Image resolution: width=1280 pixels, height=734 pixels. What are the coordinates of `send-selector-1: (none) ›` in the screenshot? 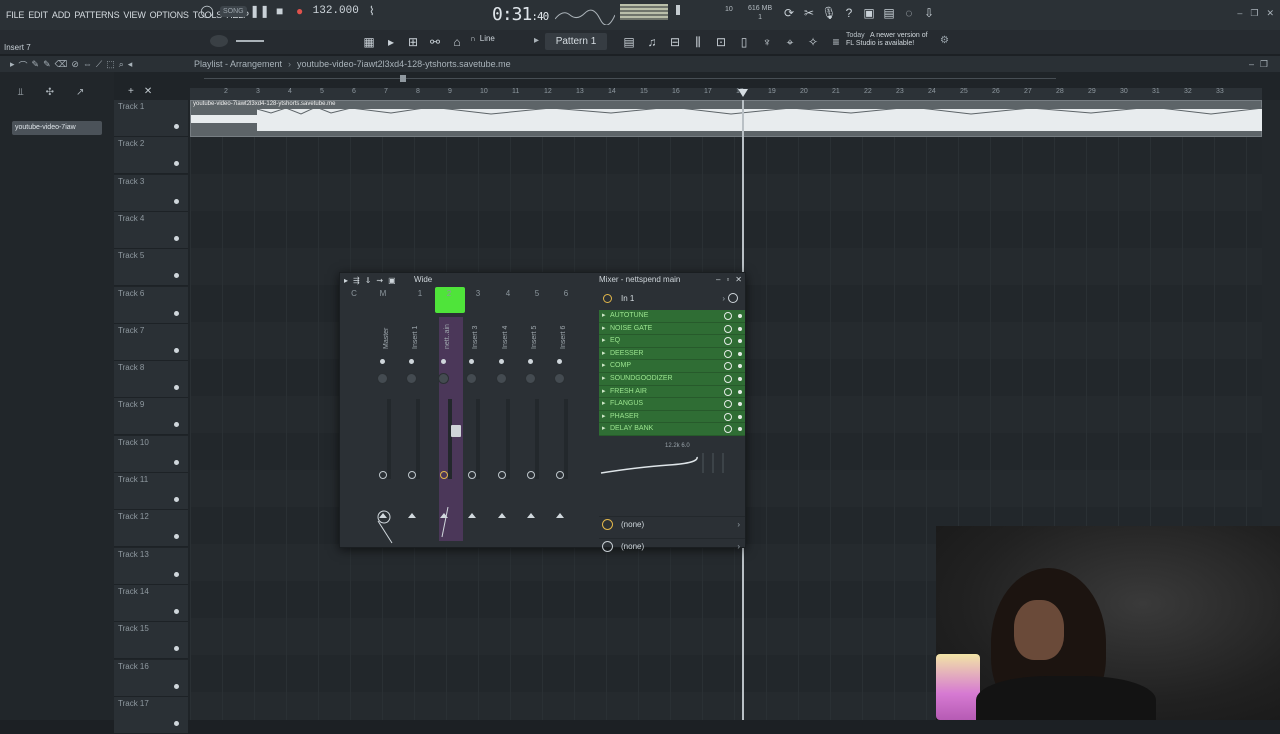 It's located at (672, 524).